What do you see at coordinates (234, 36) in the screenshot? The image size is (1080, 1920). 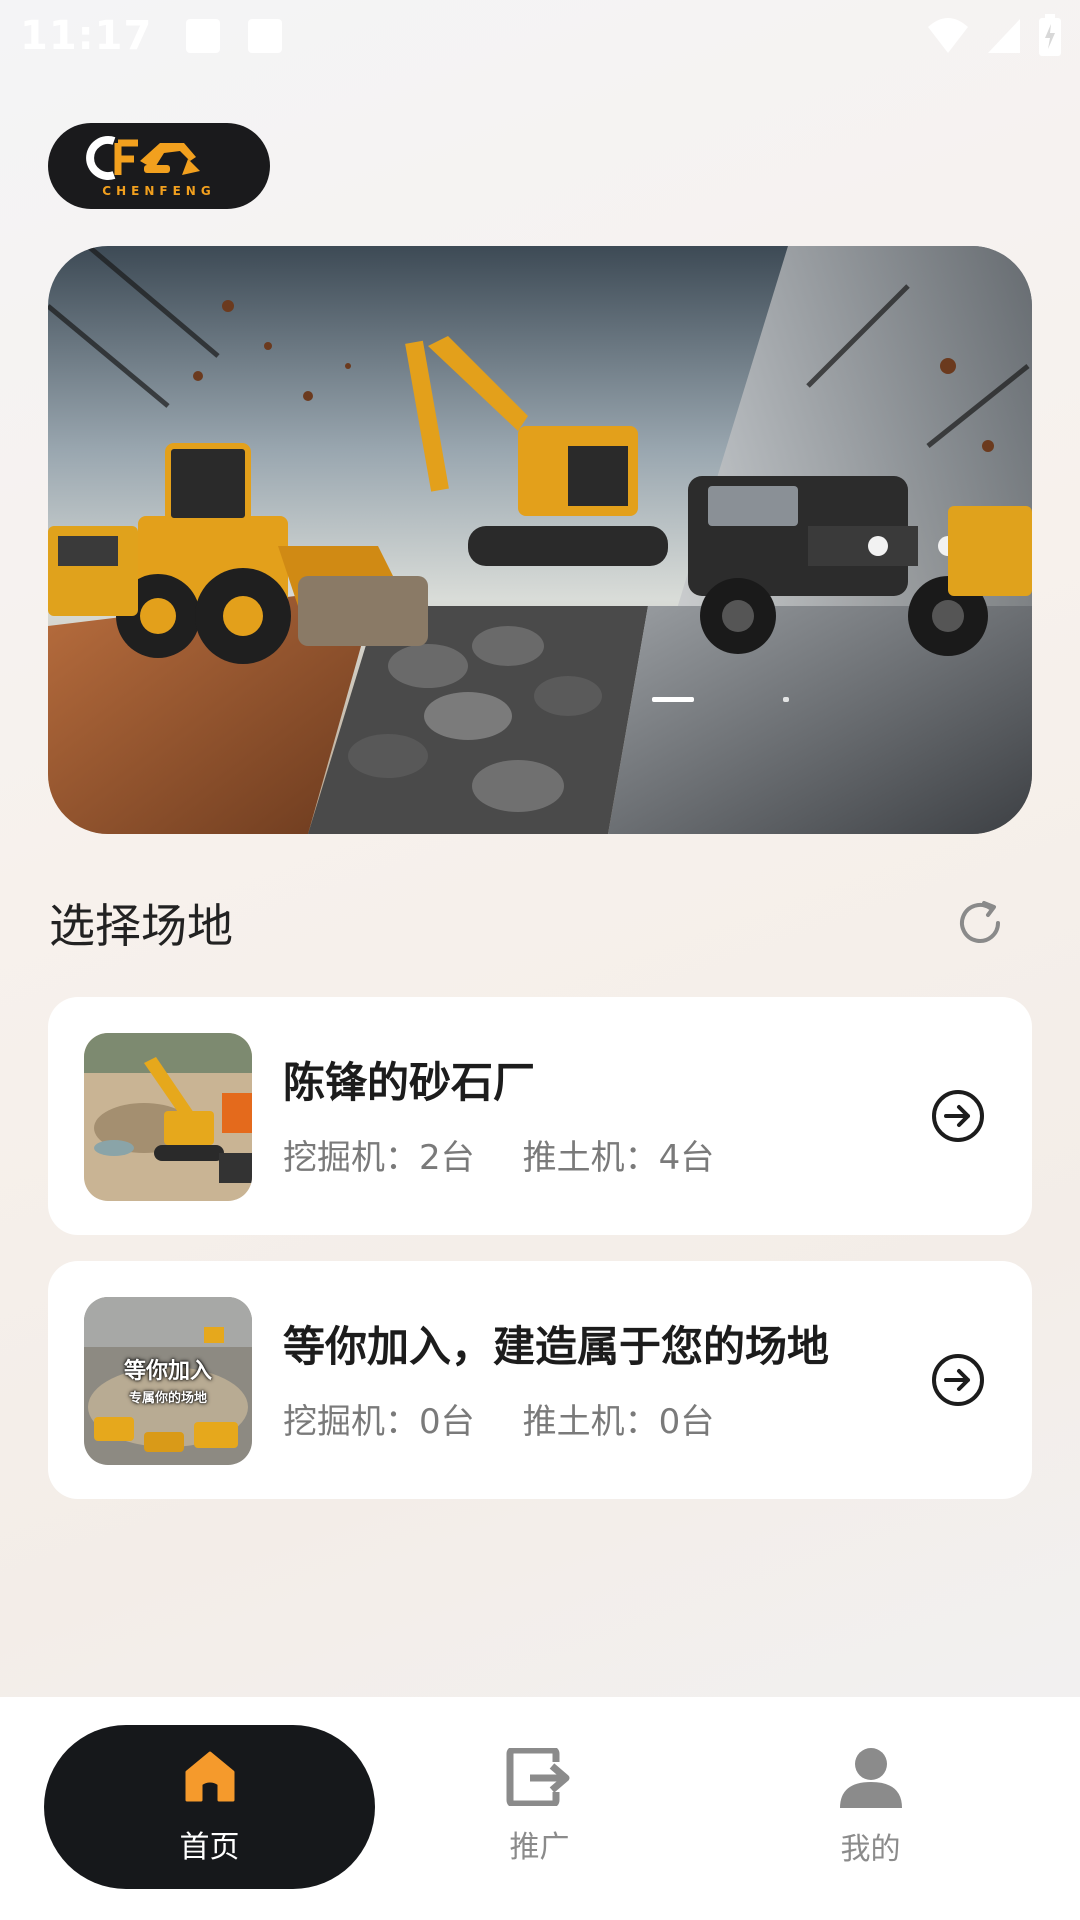 I see `status-notification-icons` at bounding box center [234, 36].